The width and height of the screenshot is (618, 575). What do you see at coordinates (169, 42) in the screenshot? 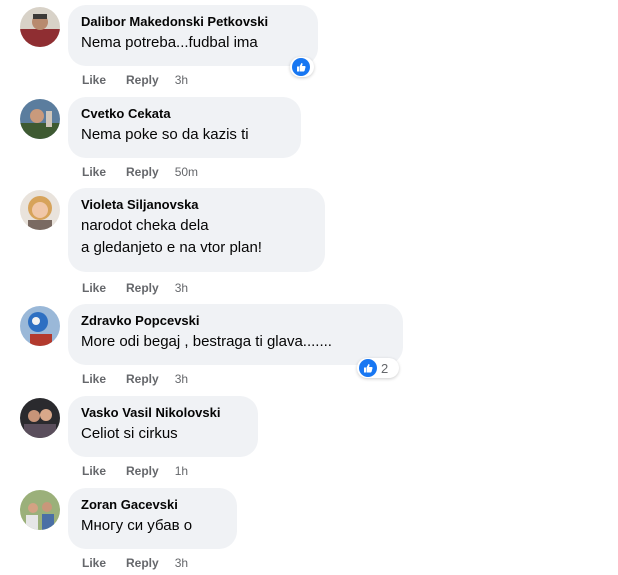
I see `comment-text: Nema potreba...fudbal ima` at bounding box center [169, 42].